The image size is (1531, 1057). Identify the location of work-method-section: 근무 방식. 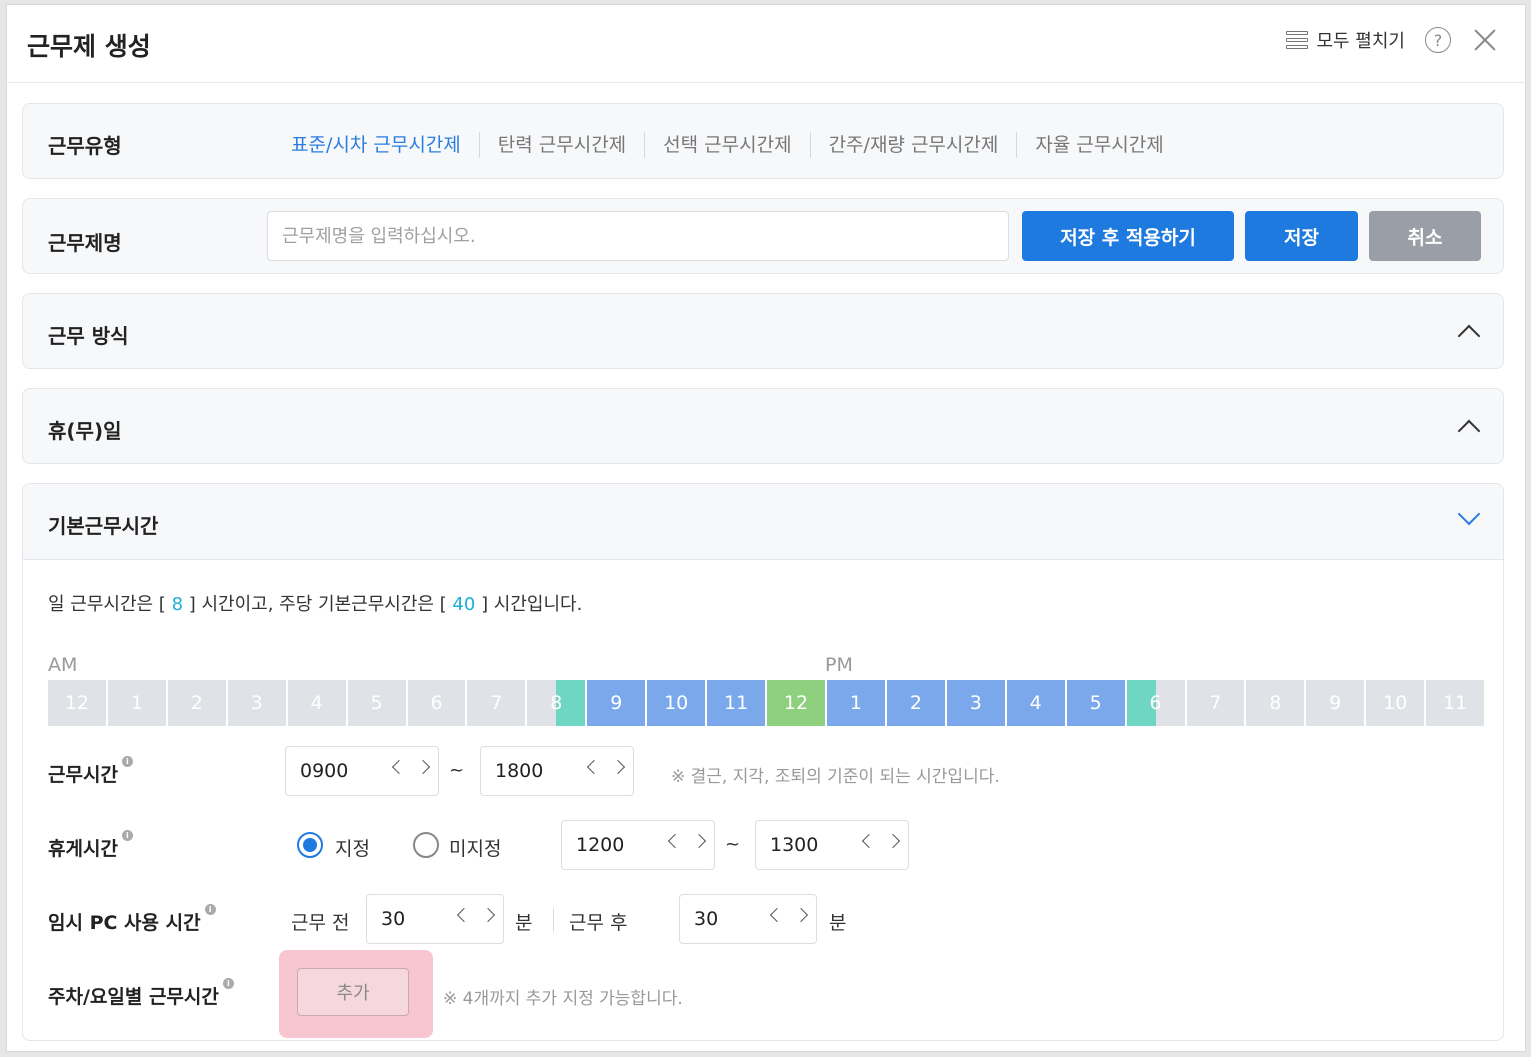
(763, 331).